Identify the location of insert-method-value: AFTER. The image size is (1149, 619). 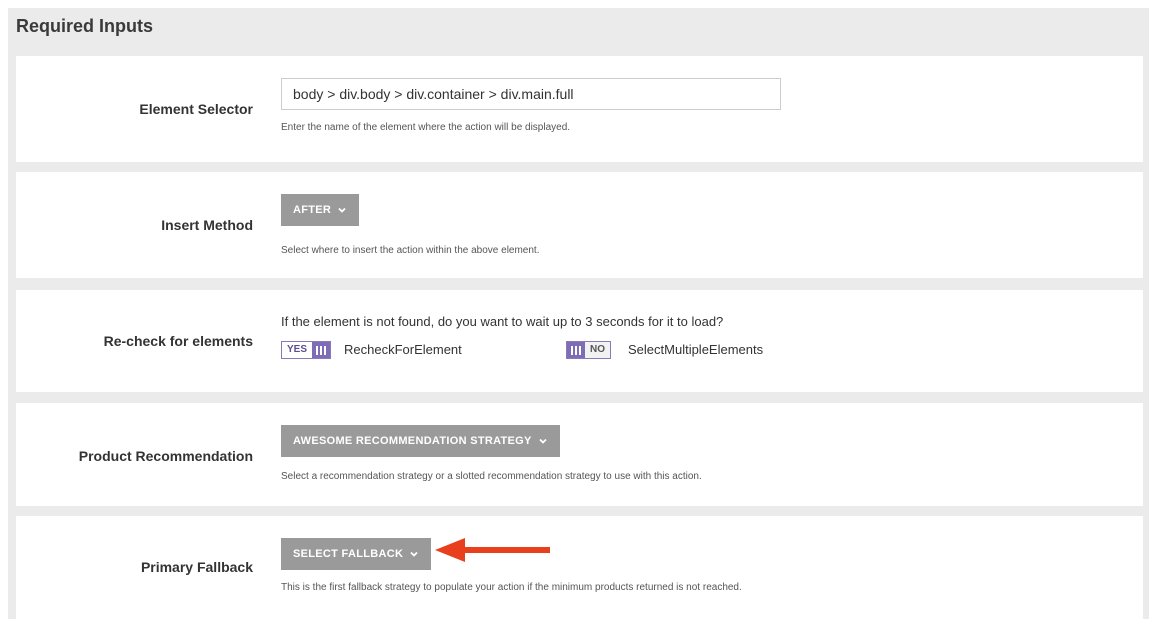
(312, 210).